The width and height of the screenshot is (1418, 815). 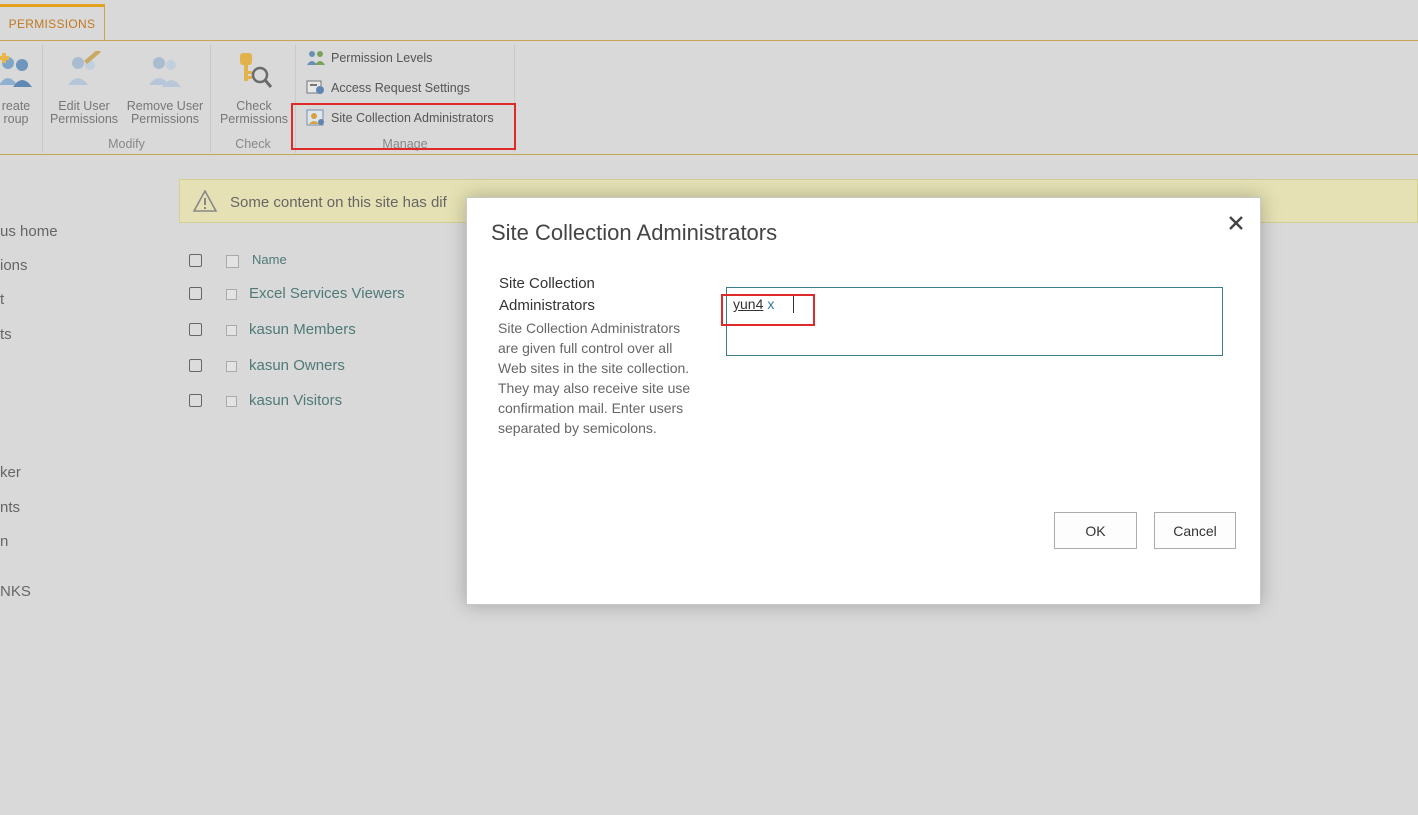 What do you see at coordinates (295, 400) in the screenshot?
I see `group-link: kasun Visitors` at bounding box center [295, 400].